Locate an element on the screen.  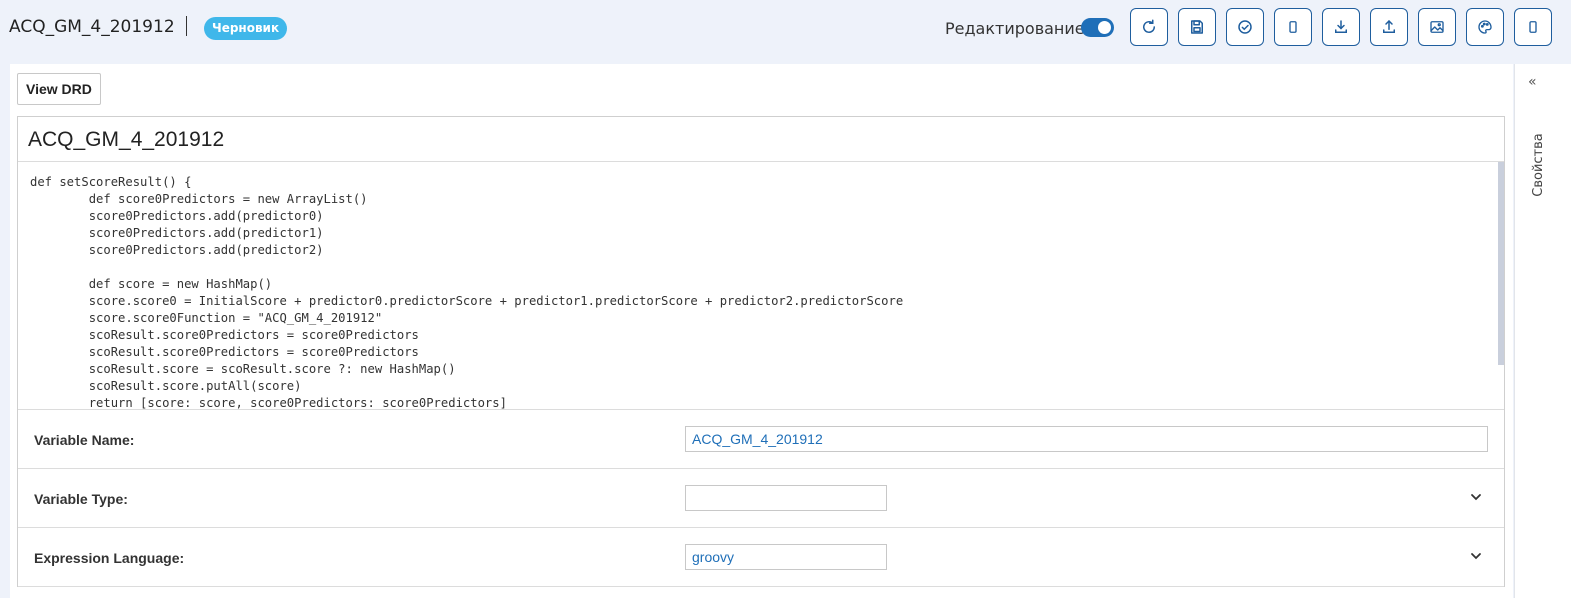
palette-icon is located at coordinates (1485, 27).